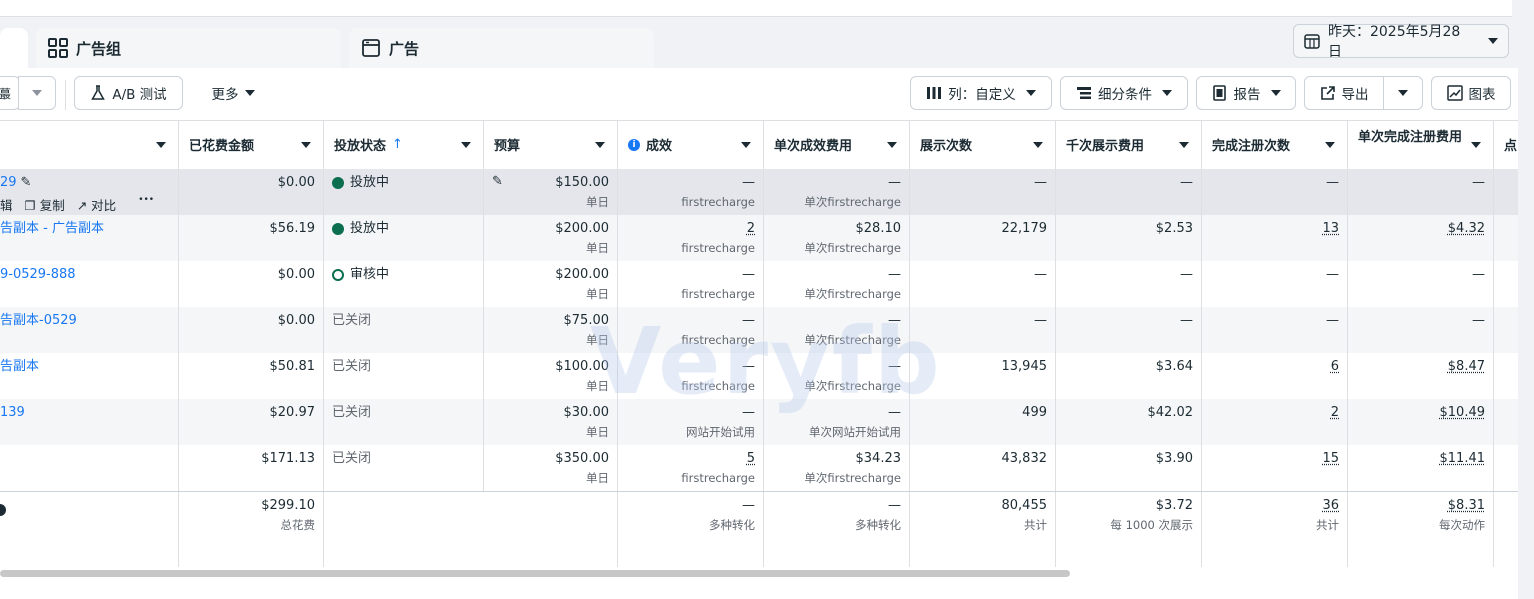 The width and height of the screenshot is (1534, 599). Describe the element at coordinates (188, 48) in the screenshot. I see `tab-adsets: 广告组` at that location.